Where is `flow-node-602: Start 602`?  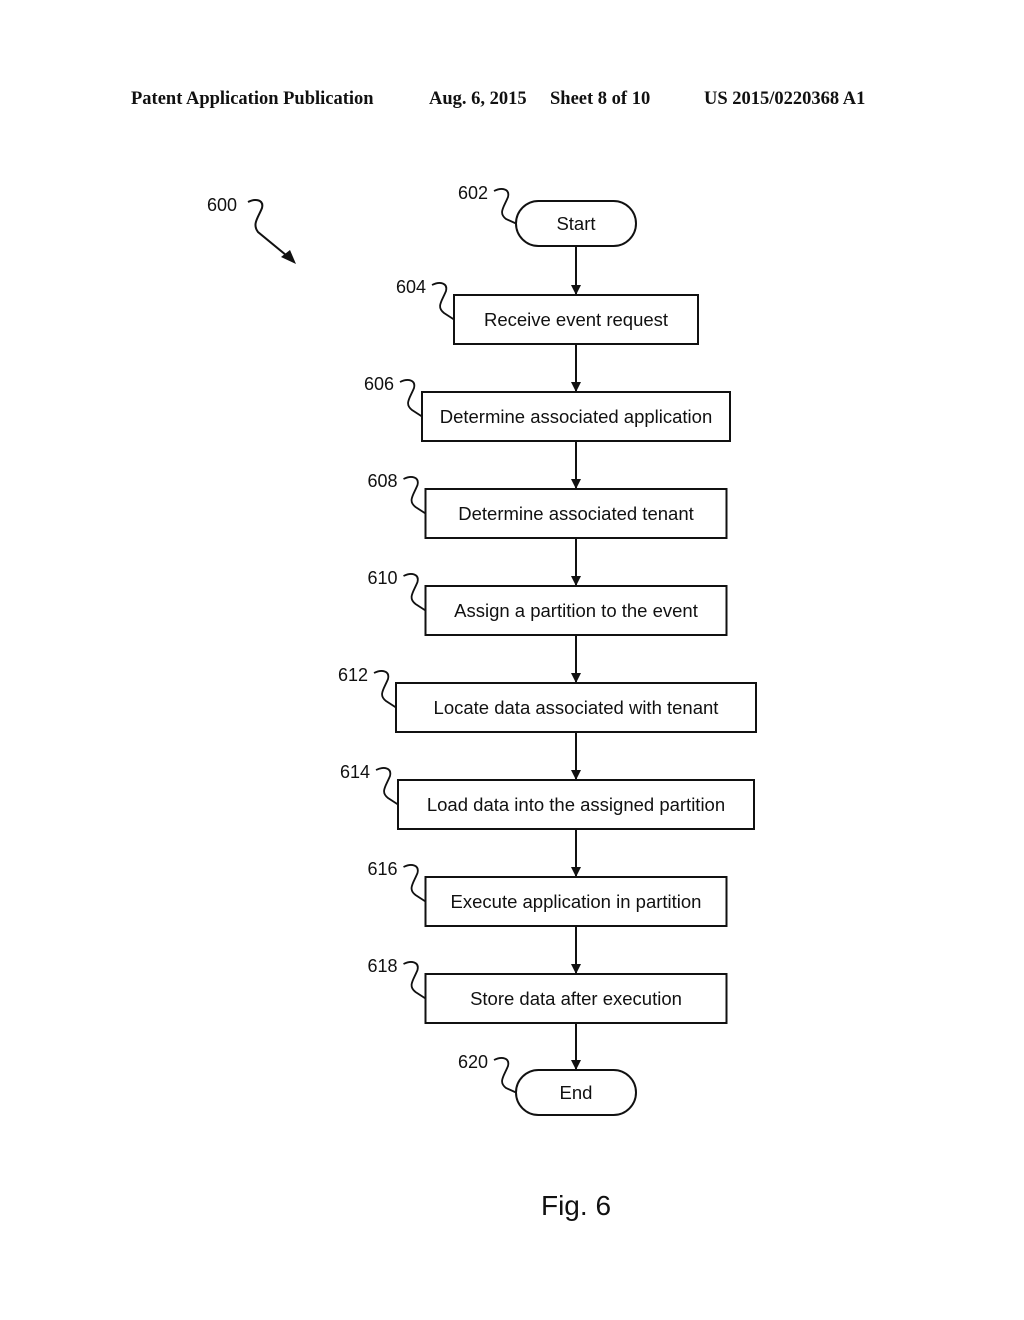 flow-node-602: Start 602 is located at coordinates (547, 215).